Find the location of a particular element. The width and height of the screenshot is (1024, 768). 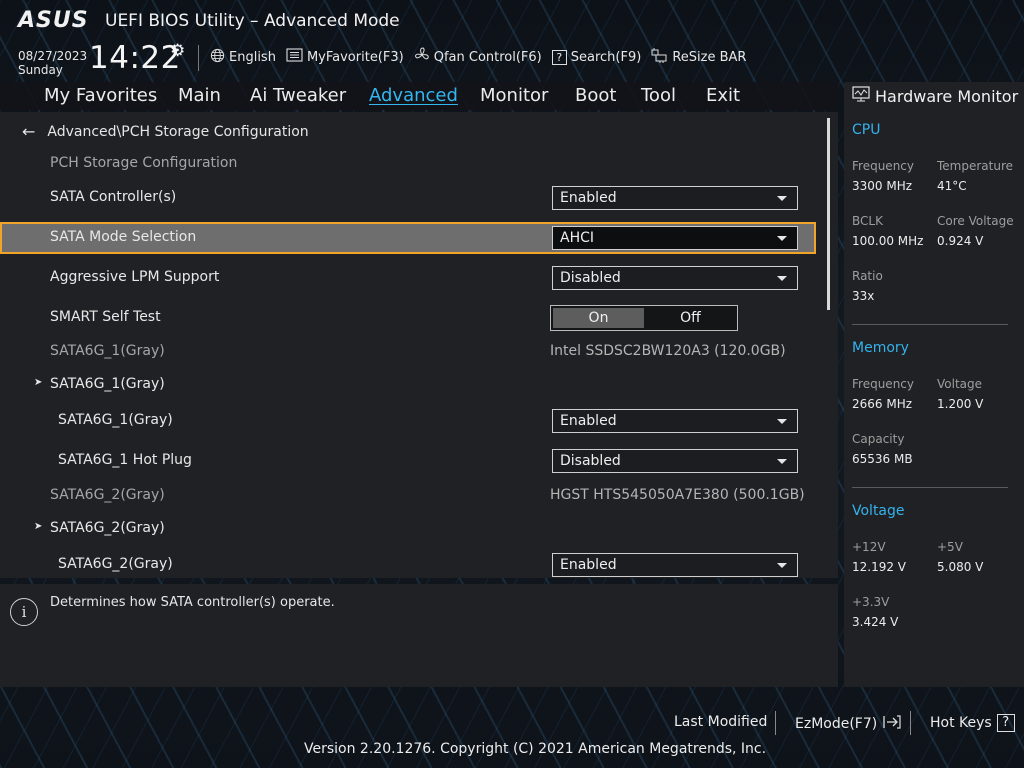

asus-logo: ASUS is located at coordinates (53, 20).